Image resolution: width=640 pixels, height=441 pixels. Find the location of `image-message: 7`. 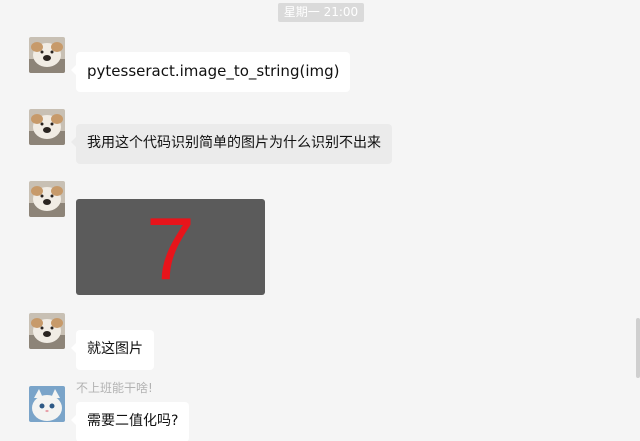

image-message: 7 is located at coordinates (170, 247).